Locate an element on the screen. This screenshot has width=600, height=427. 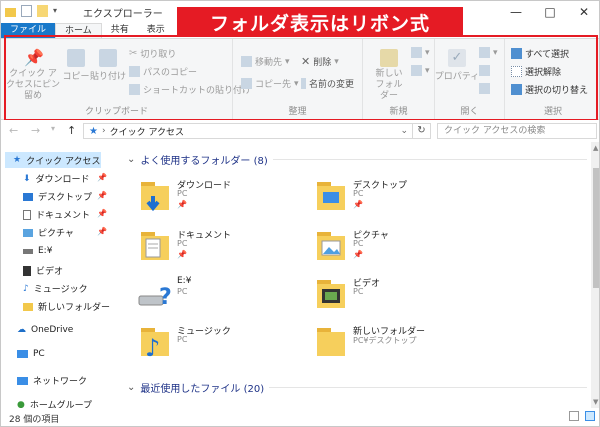
address-dropdown-icon: ⌄ is located at coordinates (404, 131).